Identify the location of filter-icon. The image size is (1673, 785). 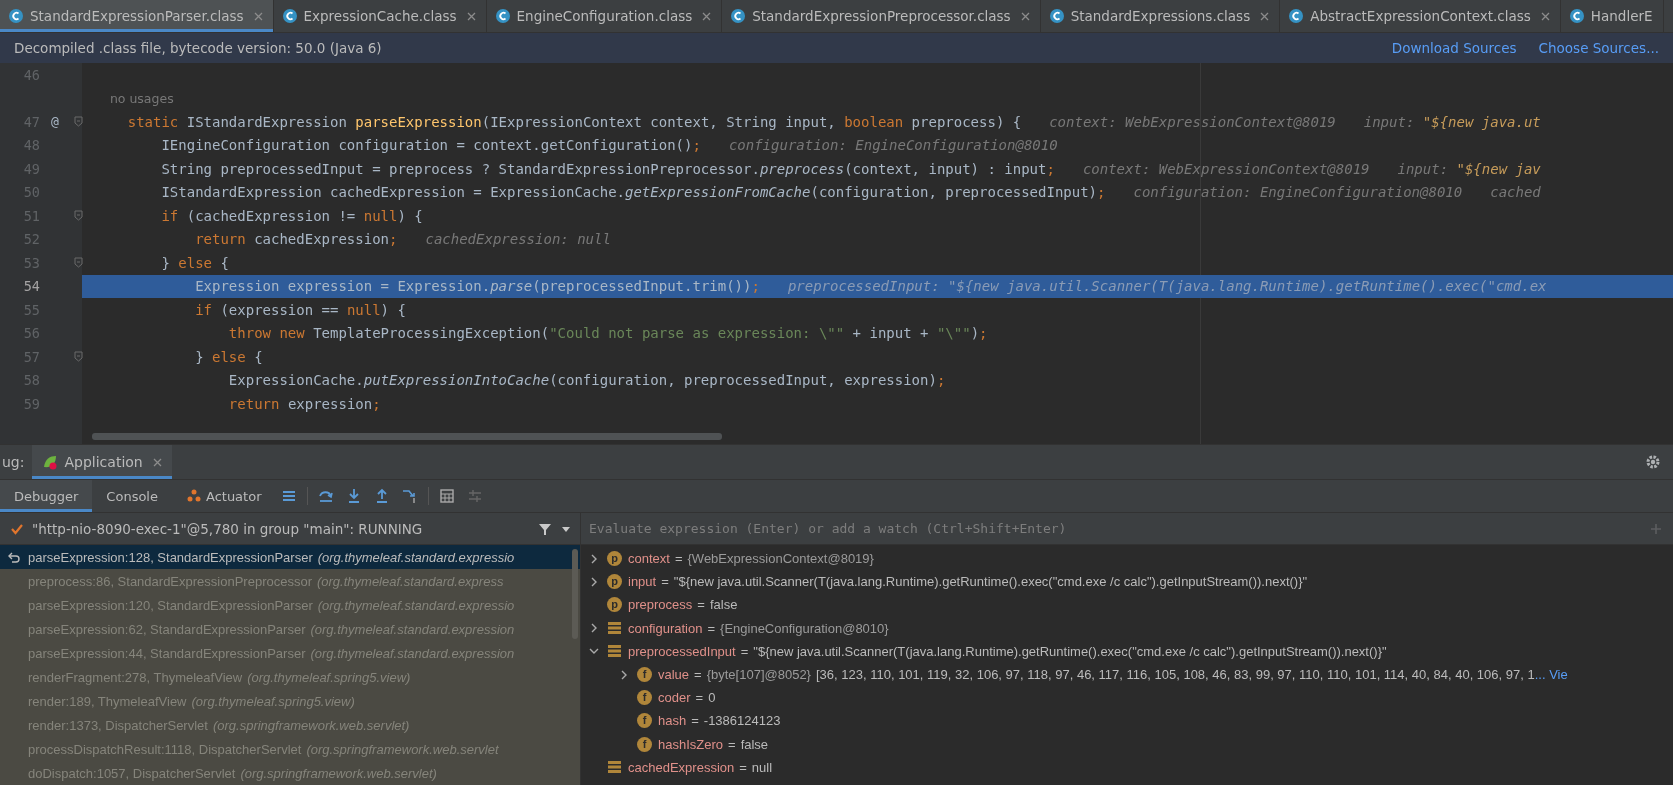
(545, 528).